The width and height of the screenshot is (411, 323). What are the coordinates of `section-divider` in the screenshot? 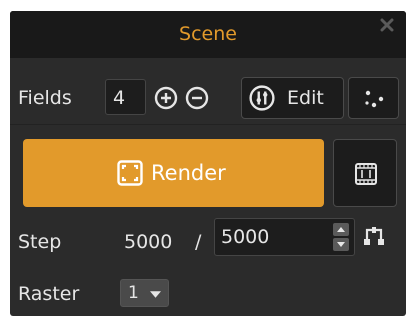 It's located at (208, 124).